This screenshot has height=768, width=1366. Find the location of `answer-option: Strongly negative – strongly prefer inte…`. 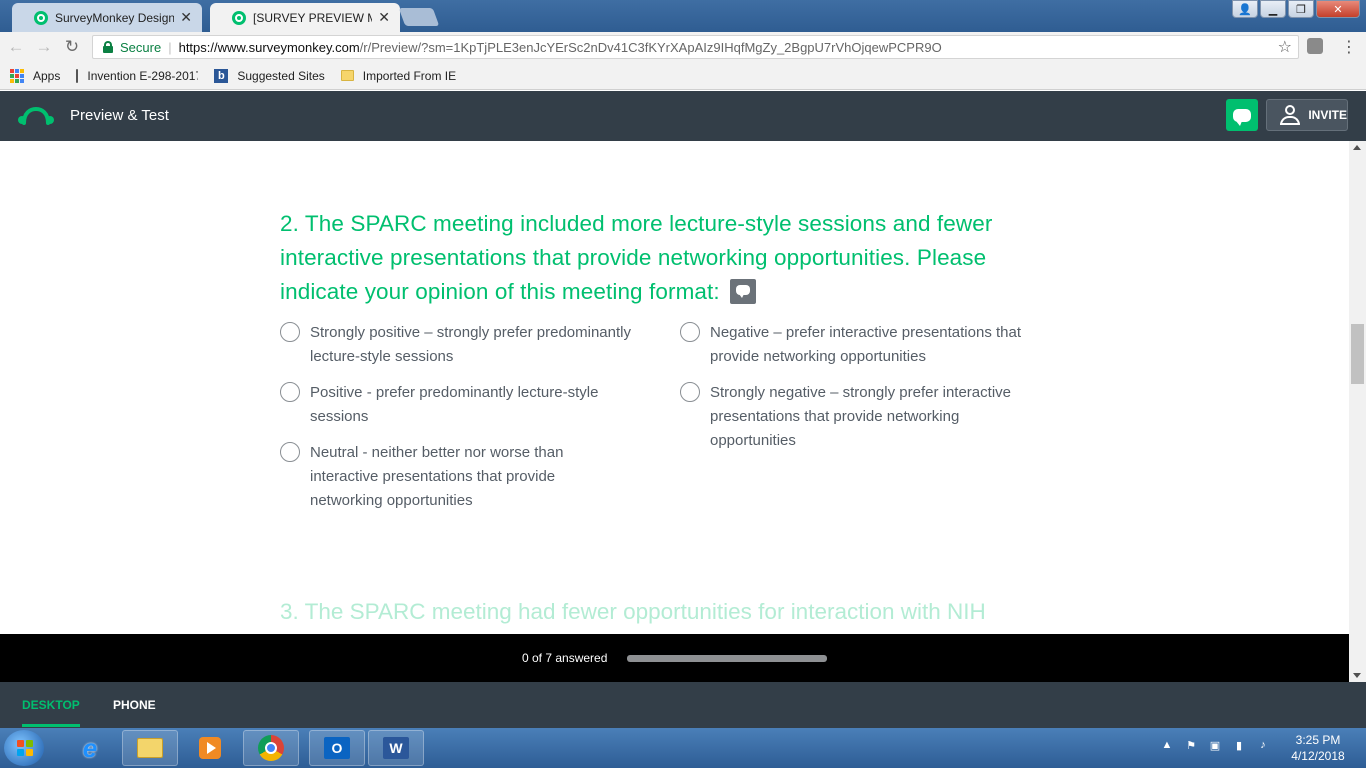

answer-option: Strongly negative – strongly prefer inte… is located at coordinates (860, 417).